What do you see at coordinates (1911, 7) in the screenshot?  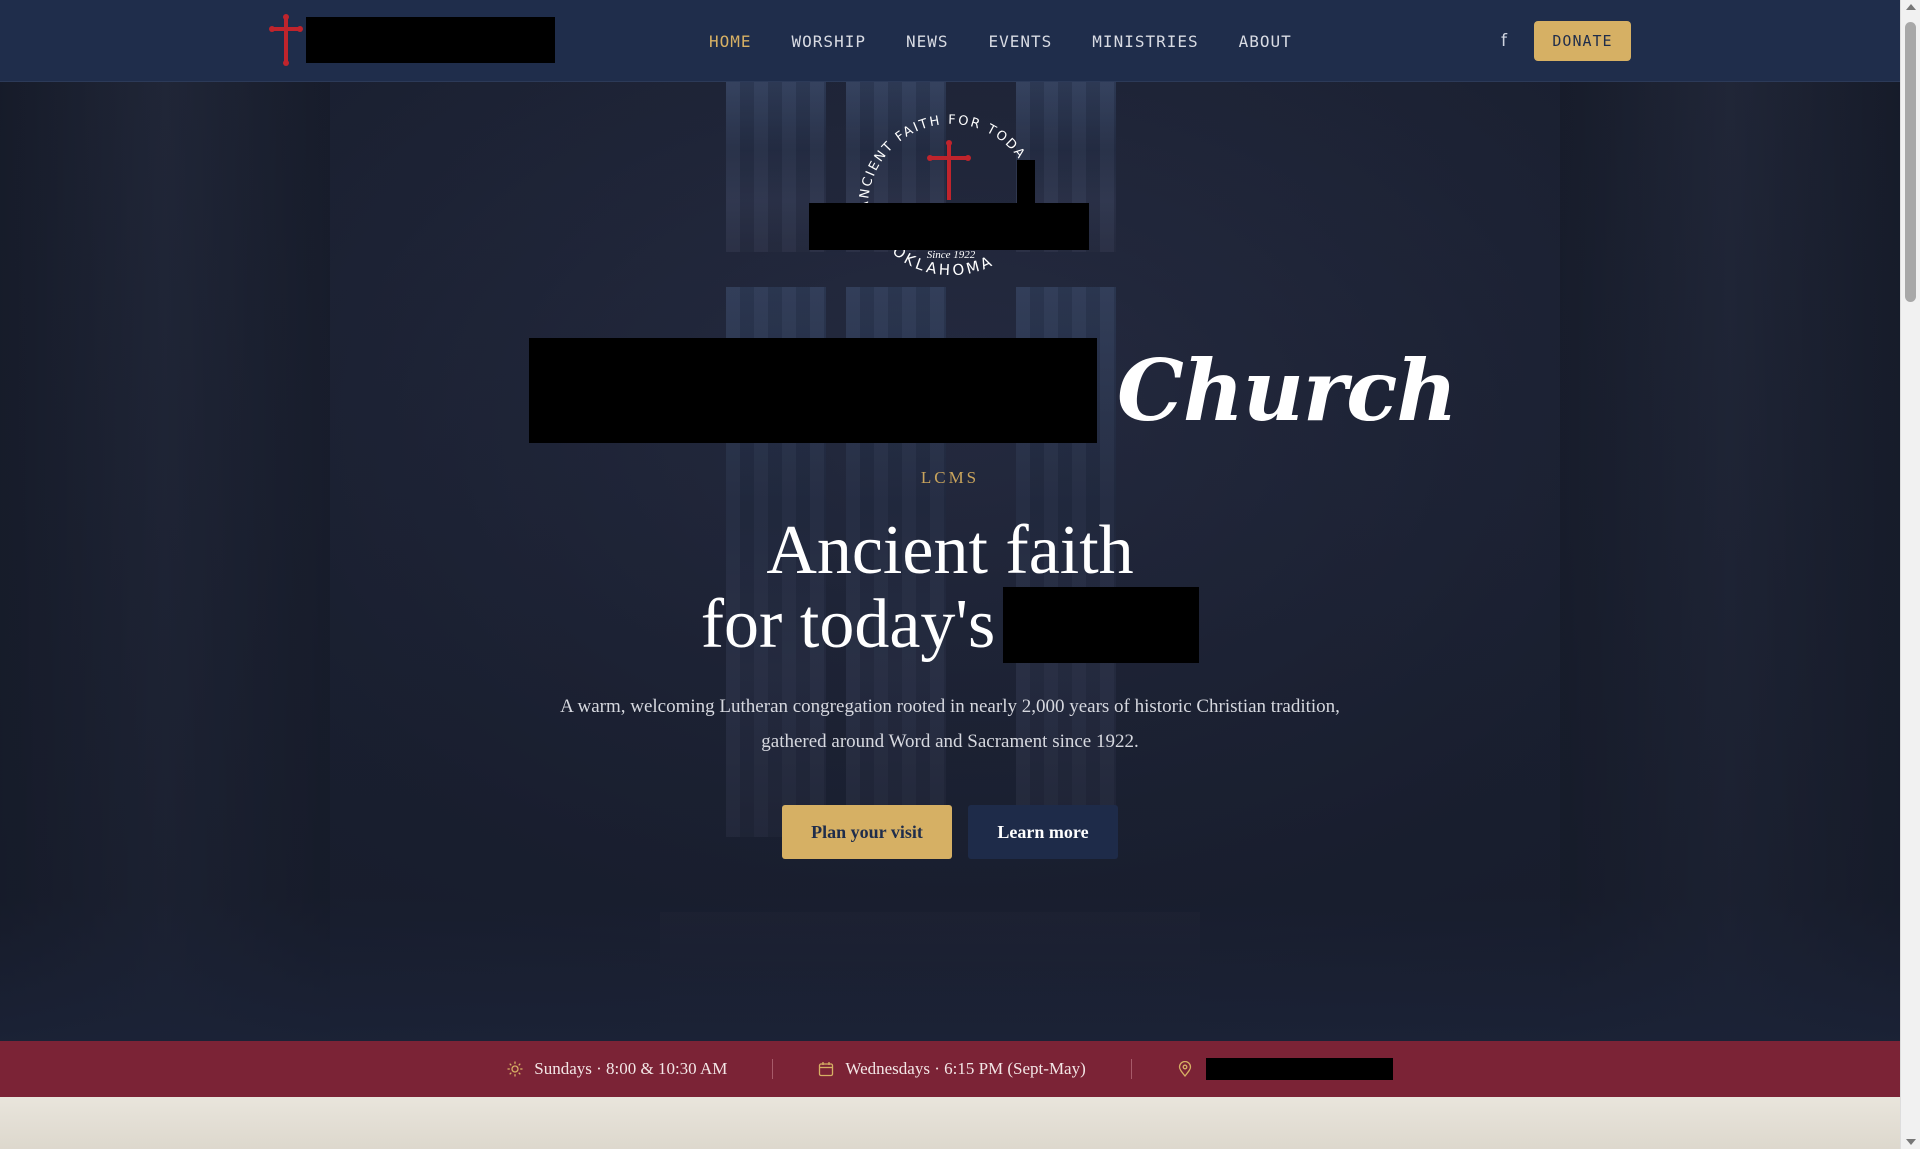 I see `scroll-up-arrow-icon` at bounding box center [1911, 7].